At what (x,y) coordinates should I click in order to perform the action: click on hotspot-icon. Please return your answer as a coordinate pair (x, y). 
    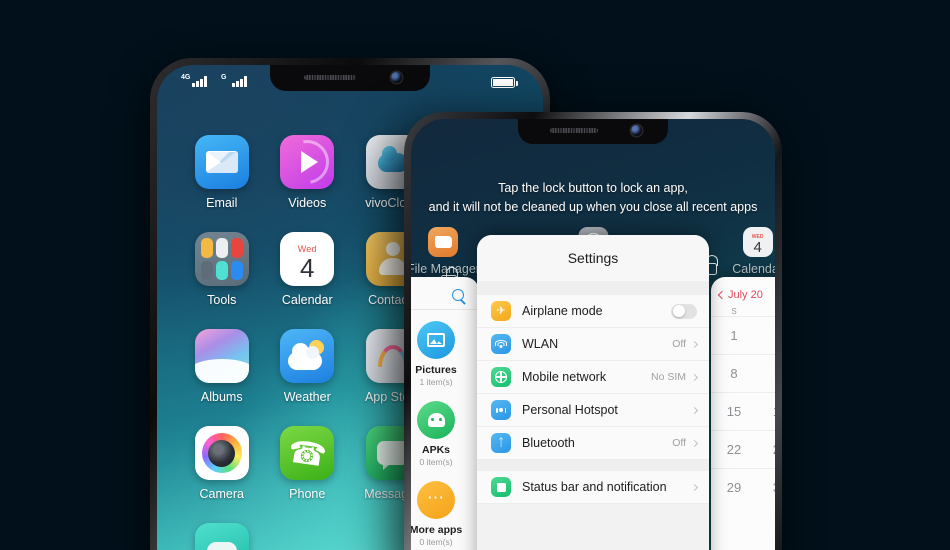
    Looking at the image, I should click on (501, 410).